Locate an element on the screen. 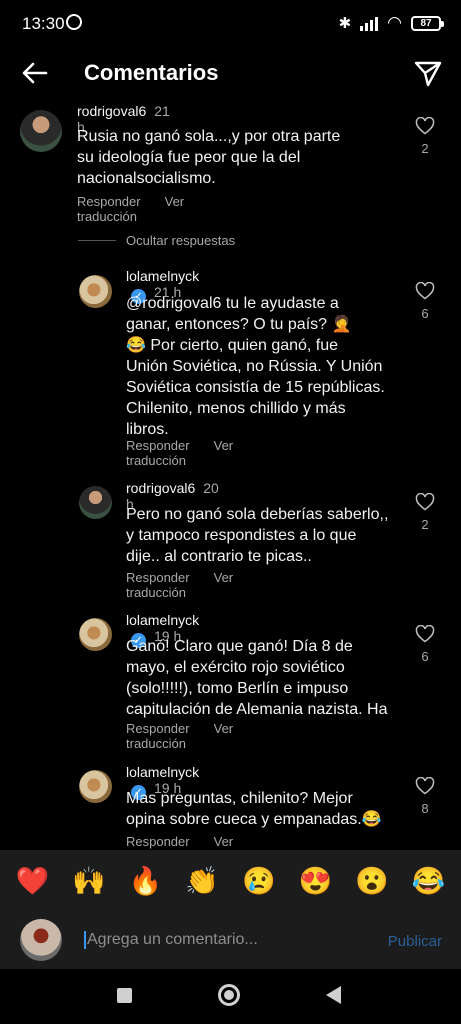 Image resolution: width=461 pixels, height=1024 pixels. status-bar: 13:30 ✱ ◠ 87 is located at coordinates (230, 24).